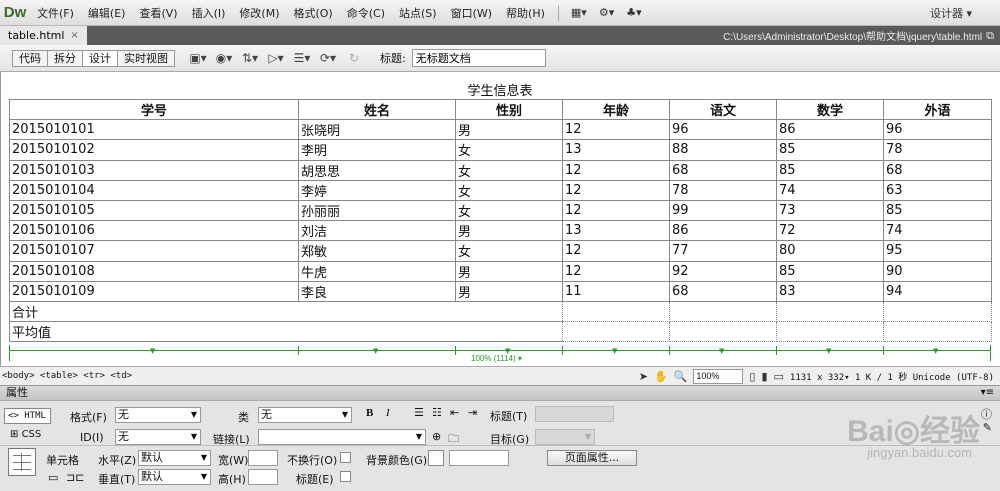 The height and width of the screenshot is (491, 1000). What do you see at coordinates (305, 415) in the screenshot?
I see `class-select: 无 ▼` at bounding box center [305, 415].